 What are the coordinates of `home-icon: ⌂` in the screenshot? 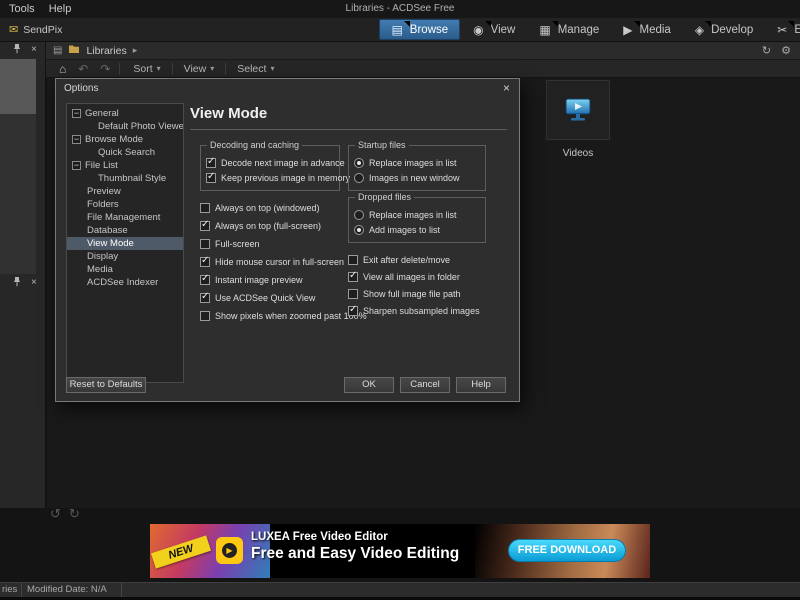 It's located at (62, 69).